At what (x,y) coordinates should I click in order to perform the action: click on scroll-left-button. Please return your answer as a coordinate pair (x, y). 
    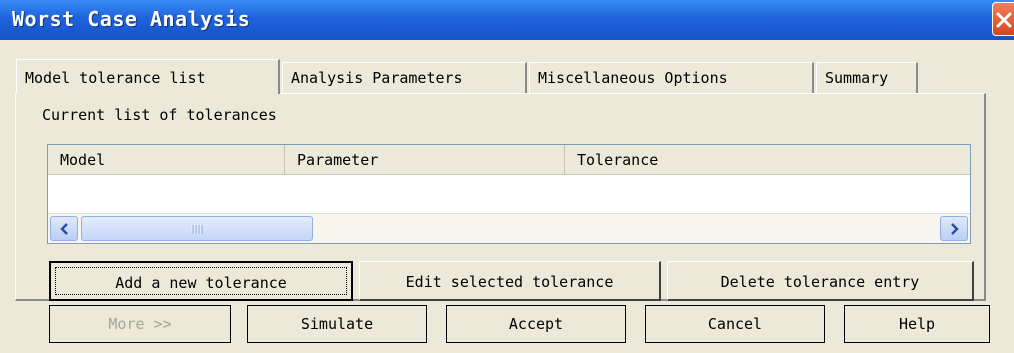
    Looking at the image, I should click on (64, 228).